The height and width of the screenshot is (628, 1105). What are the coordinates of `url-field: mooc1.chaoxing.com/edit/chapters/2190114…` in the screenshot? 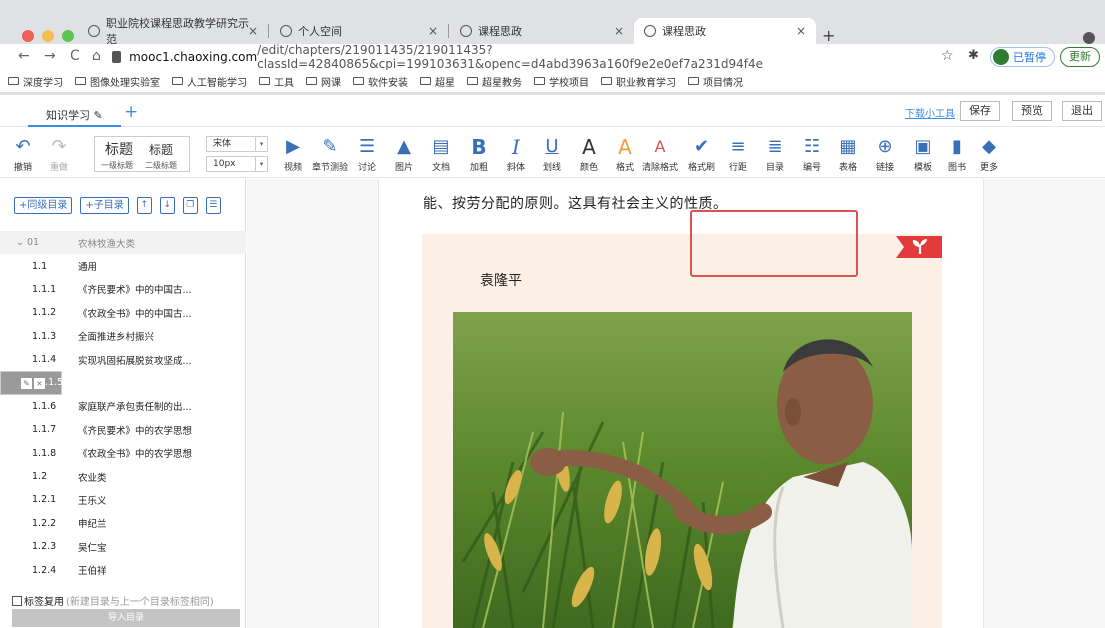 It's located at (522, 57).